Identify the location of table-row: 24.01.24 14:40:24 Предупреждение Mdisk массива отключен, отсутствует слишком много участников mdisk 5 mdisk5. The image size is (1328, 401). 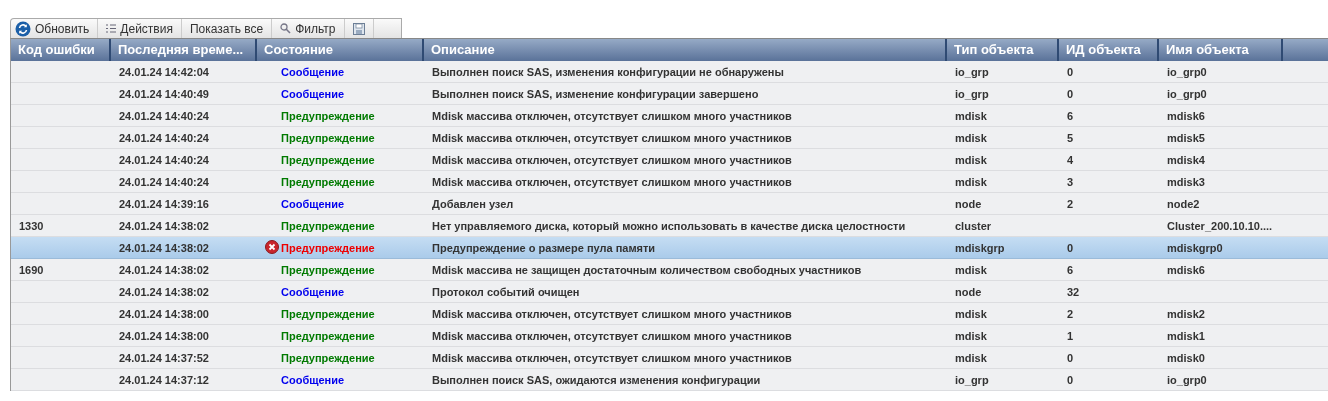
(669, 138).